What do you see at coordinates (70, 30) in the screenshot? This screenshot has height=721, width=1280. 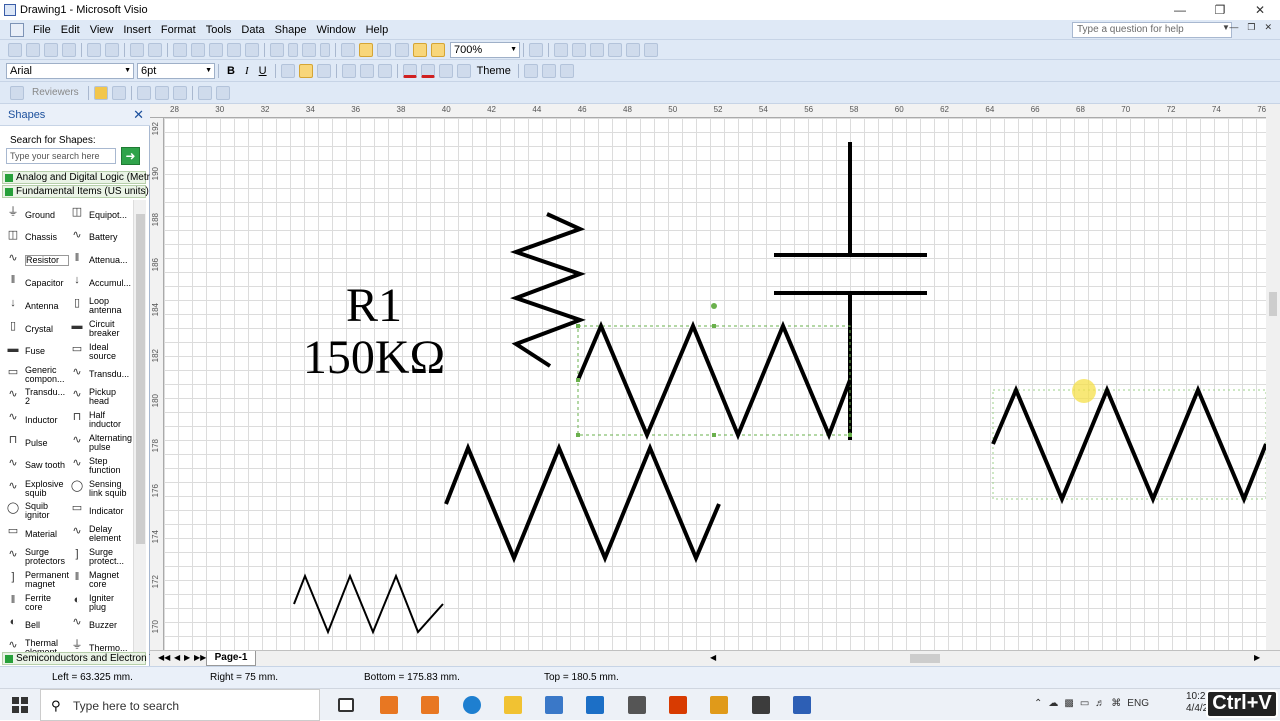 I see `menu-edit: Edit` at bounding box center [70, 30].